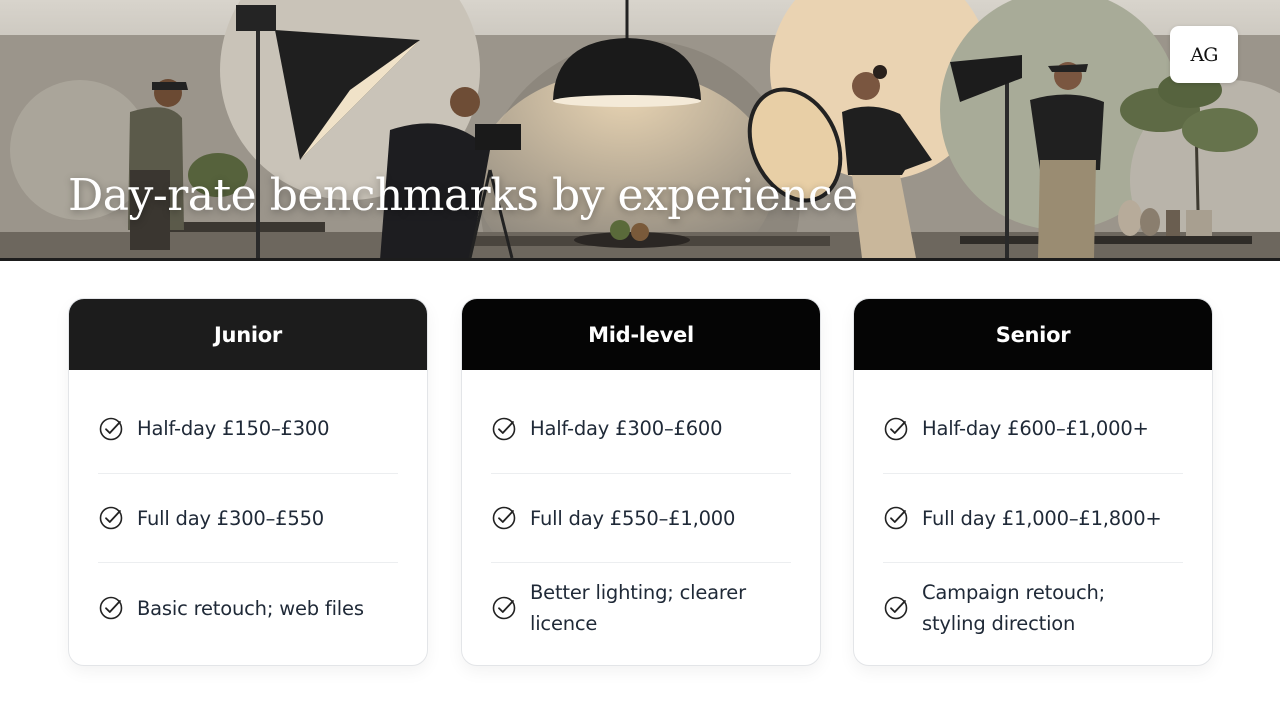 Image resolution: width=1280 pixels, height=720 pixels. I want to click on list-item: Full day £300–£550, so click(248, 518).